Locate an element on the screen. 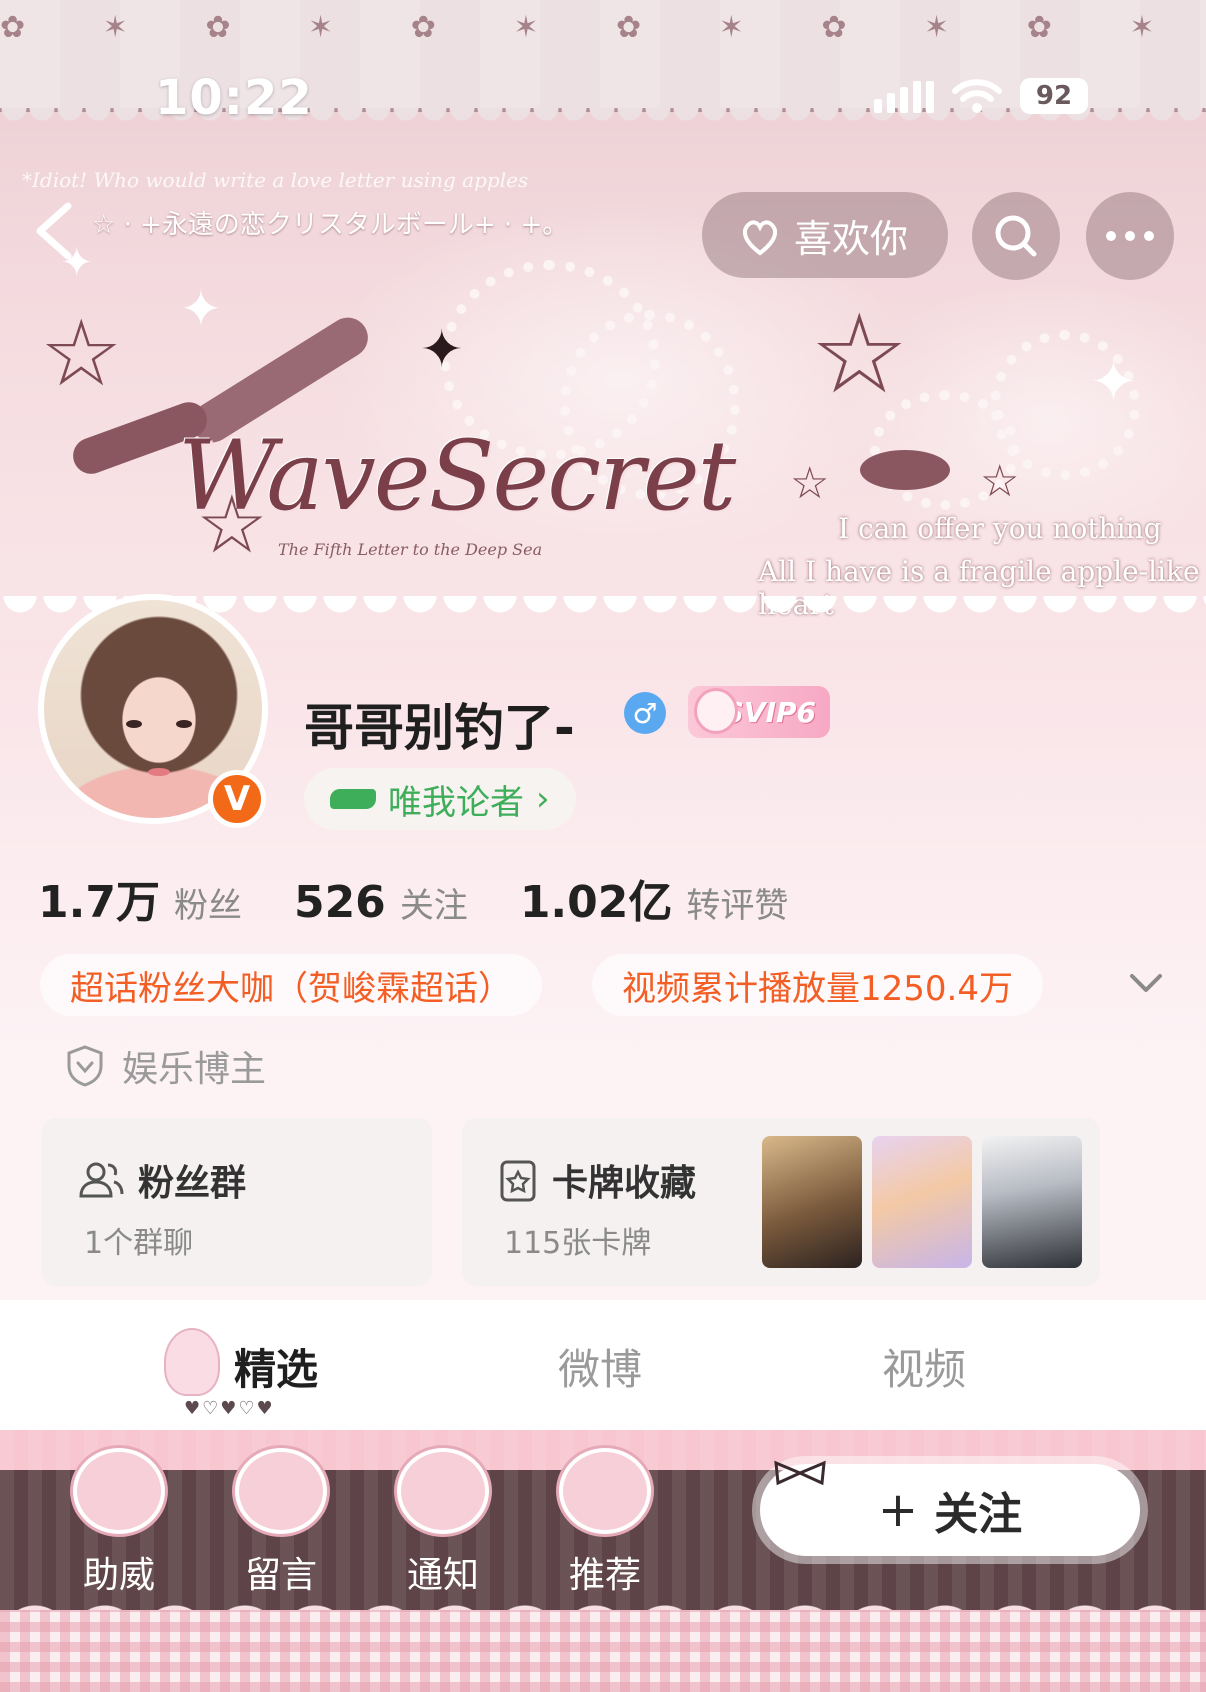  cellular-signal-icon is located at coordinates (904, 96).